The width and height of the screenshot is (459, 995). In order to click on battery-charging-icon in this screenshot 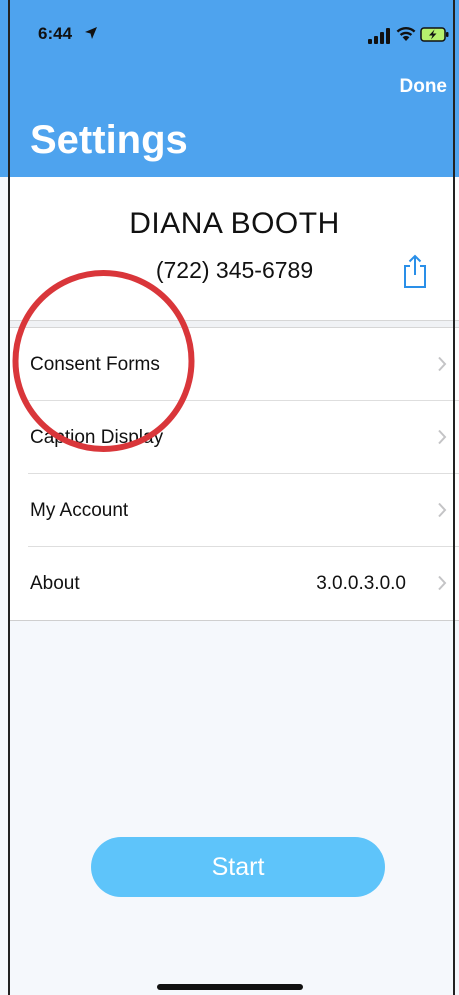, I will do `click(434, 34)`.